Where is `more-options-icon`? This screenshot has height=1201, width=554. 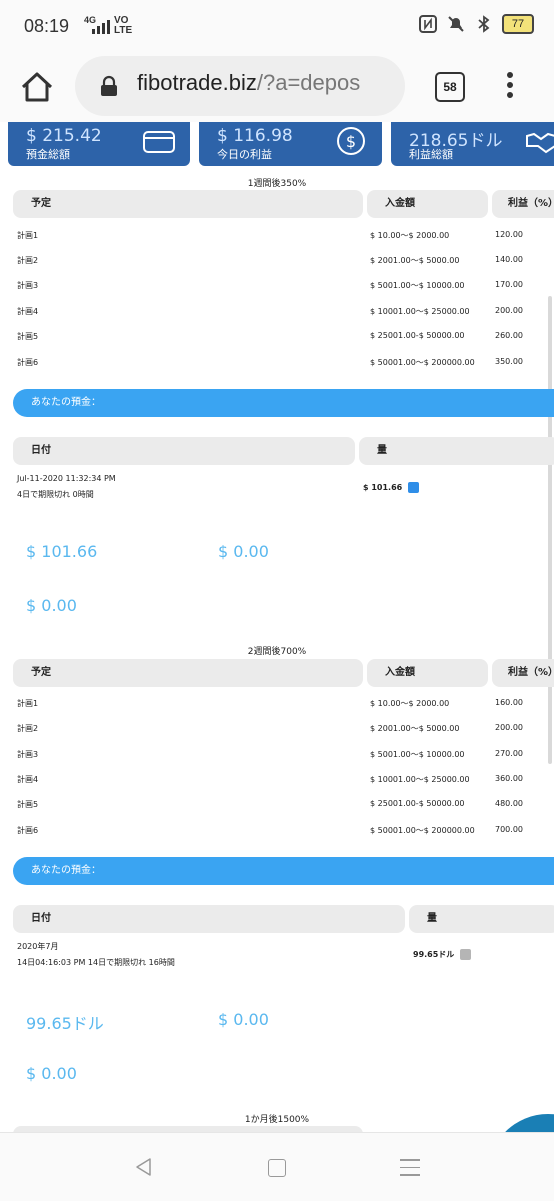
more-options-icon is located at coordinates (510, 86).